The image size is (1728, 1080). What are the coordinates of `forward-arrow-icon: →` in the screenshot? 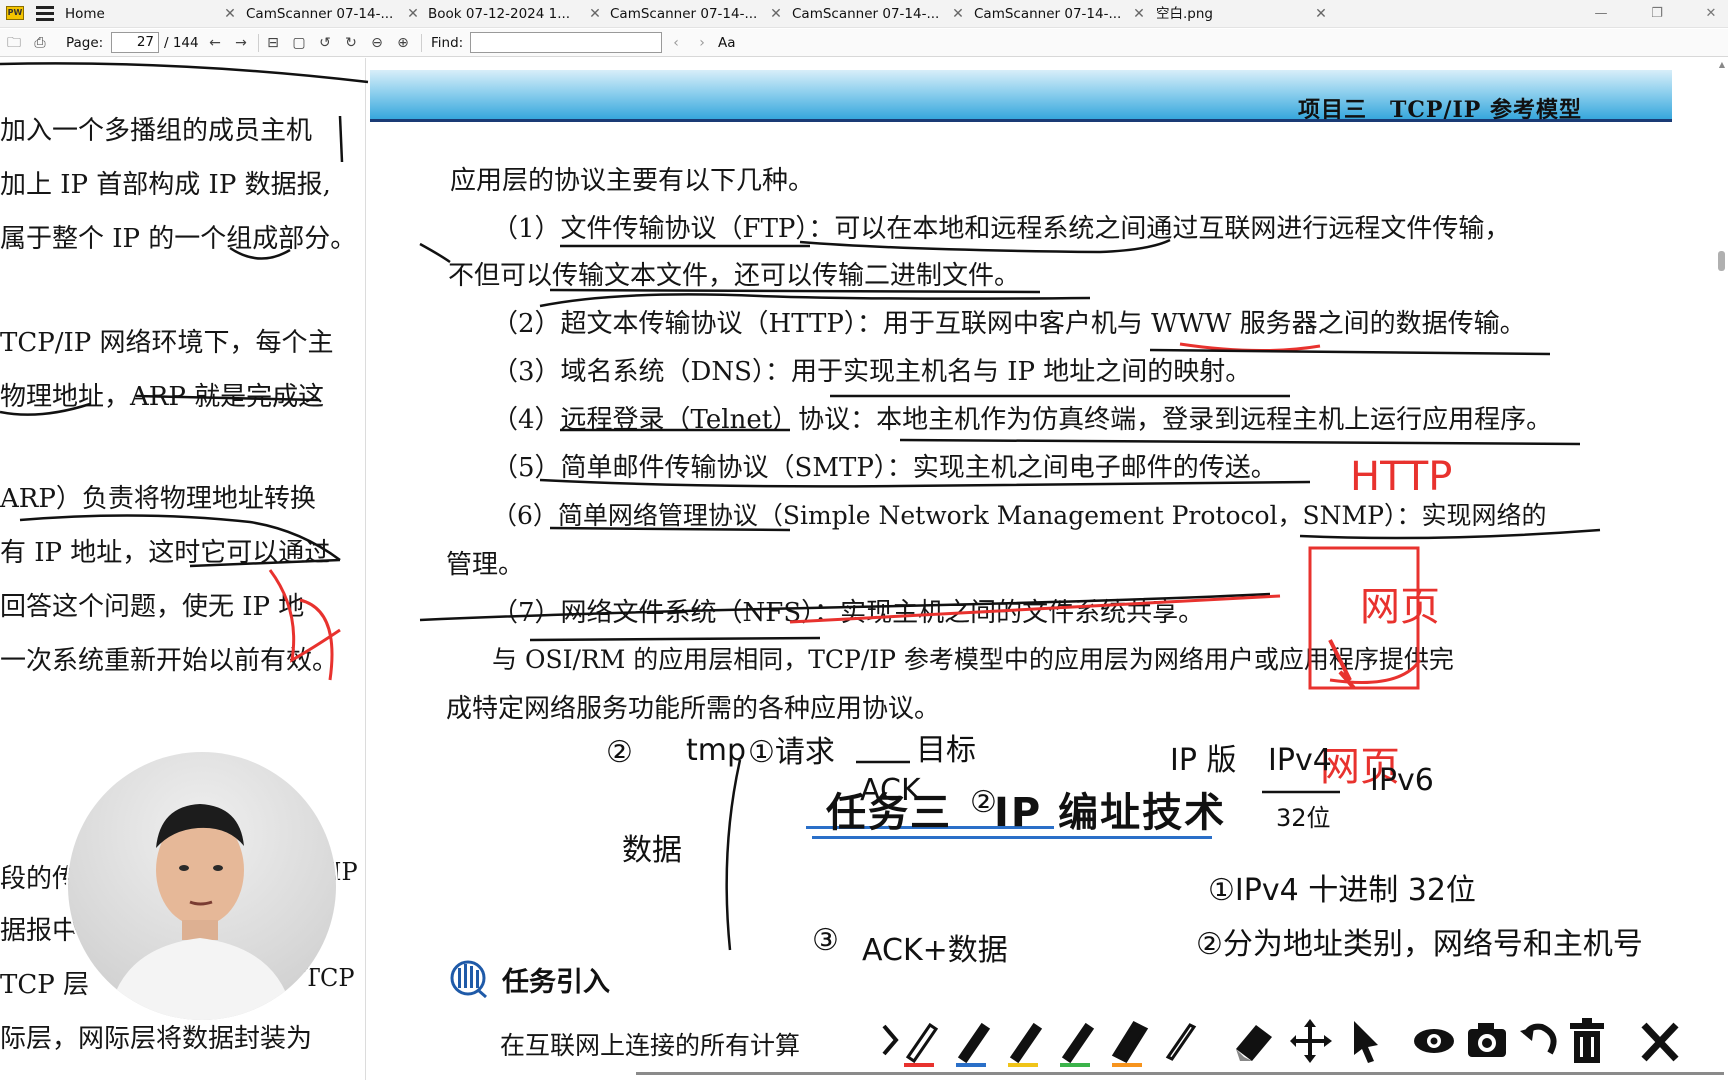 It's located at (241, 43).